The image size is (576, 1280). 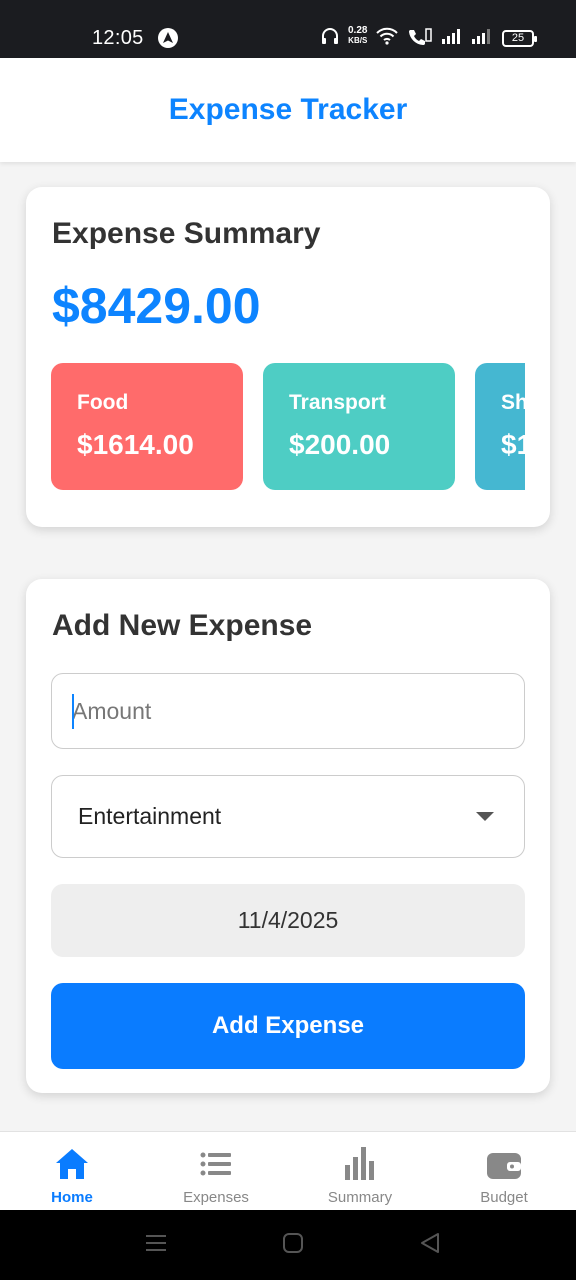 What do you see at coordinates (359, 426) in the screenshot?
I see `category-card-transport: Transport $200.00` at bounding box center [359, 426].